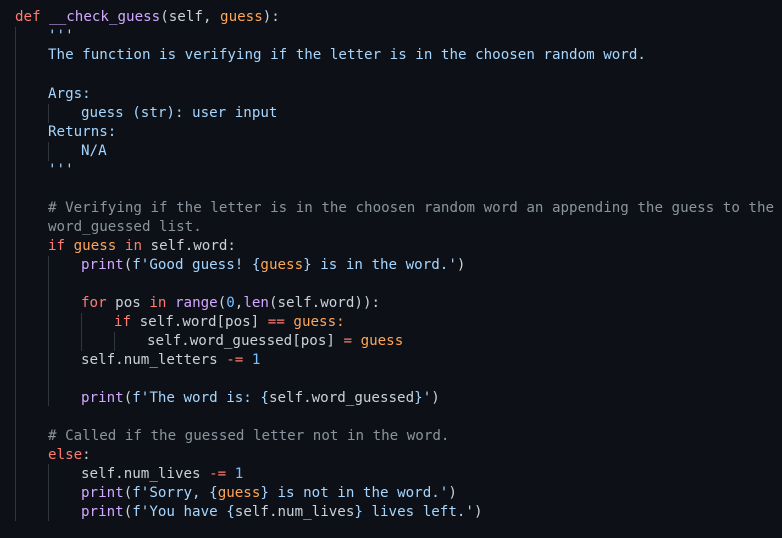 This screenshot has height=538, width=782. I want to click on docstring-open: ''', so click(61, 36).